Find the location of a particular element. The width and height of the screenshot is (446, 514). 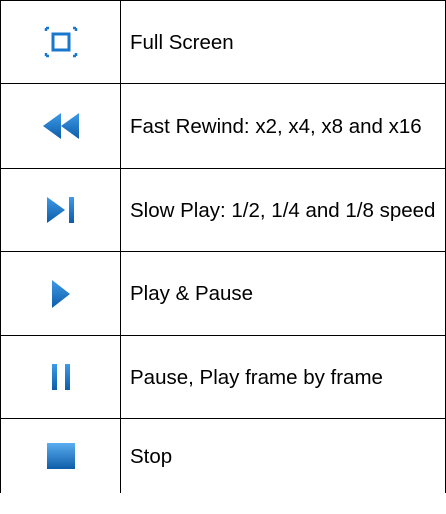

fullscreen-icon is located at coordinates (60, 42).